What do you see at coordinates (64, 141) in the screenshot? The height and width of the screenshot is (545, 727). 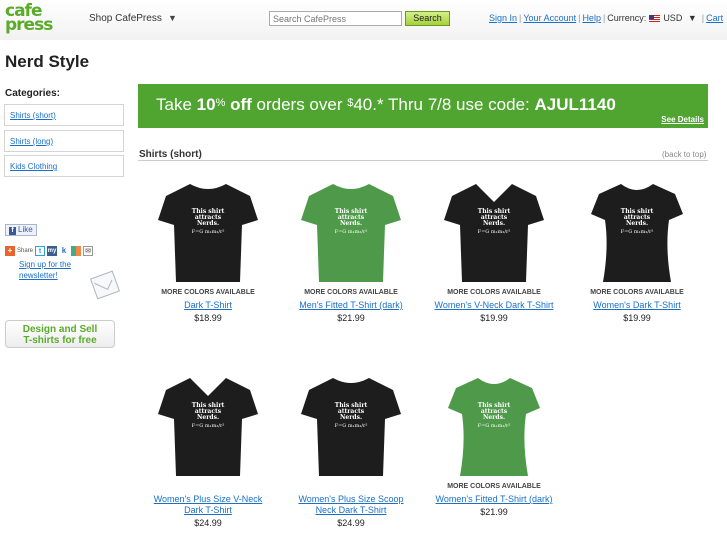 I see `category-shirts-long: Shirts (long)` at bounding box center [64, 141].